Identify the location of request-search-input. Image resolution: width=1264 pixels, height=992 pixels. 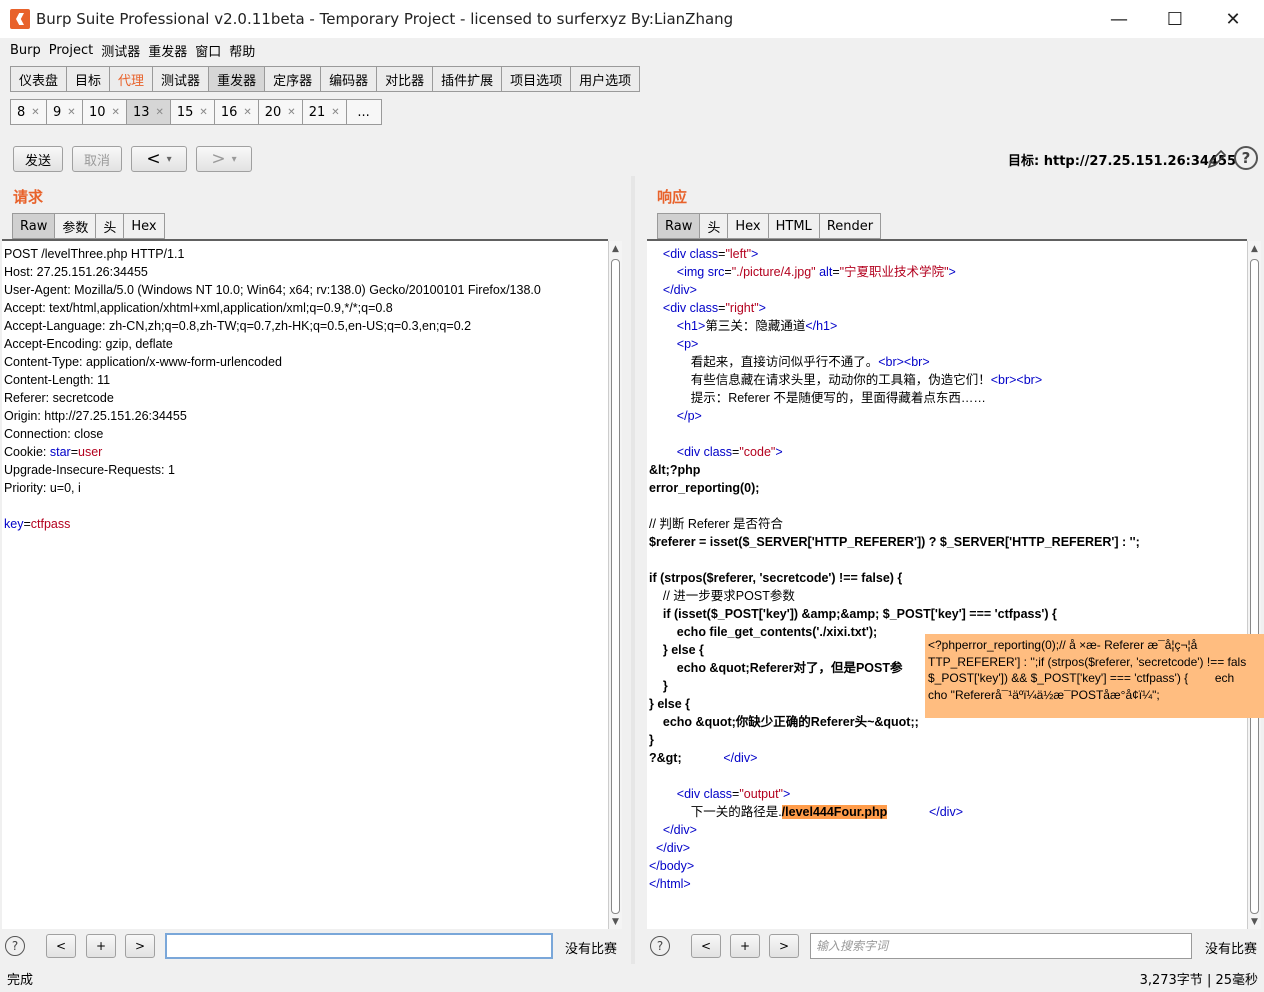
(359, 946).